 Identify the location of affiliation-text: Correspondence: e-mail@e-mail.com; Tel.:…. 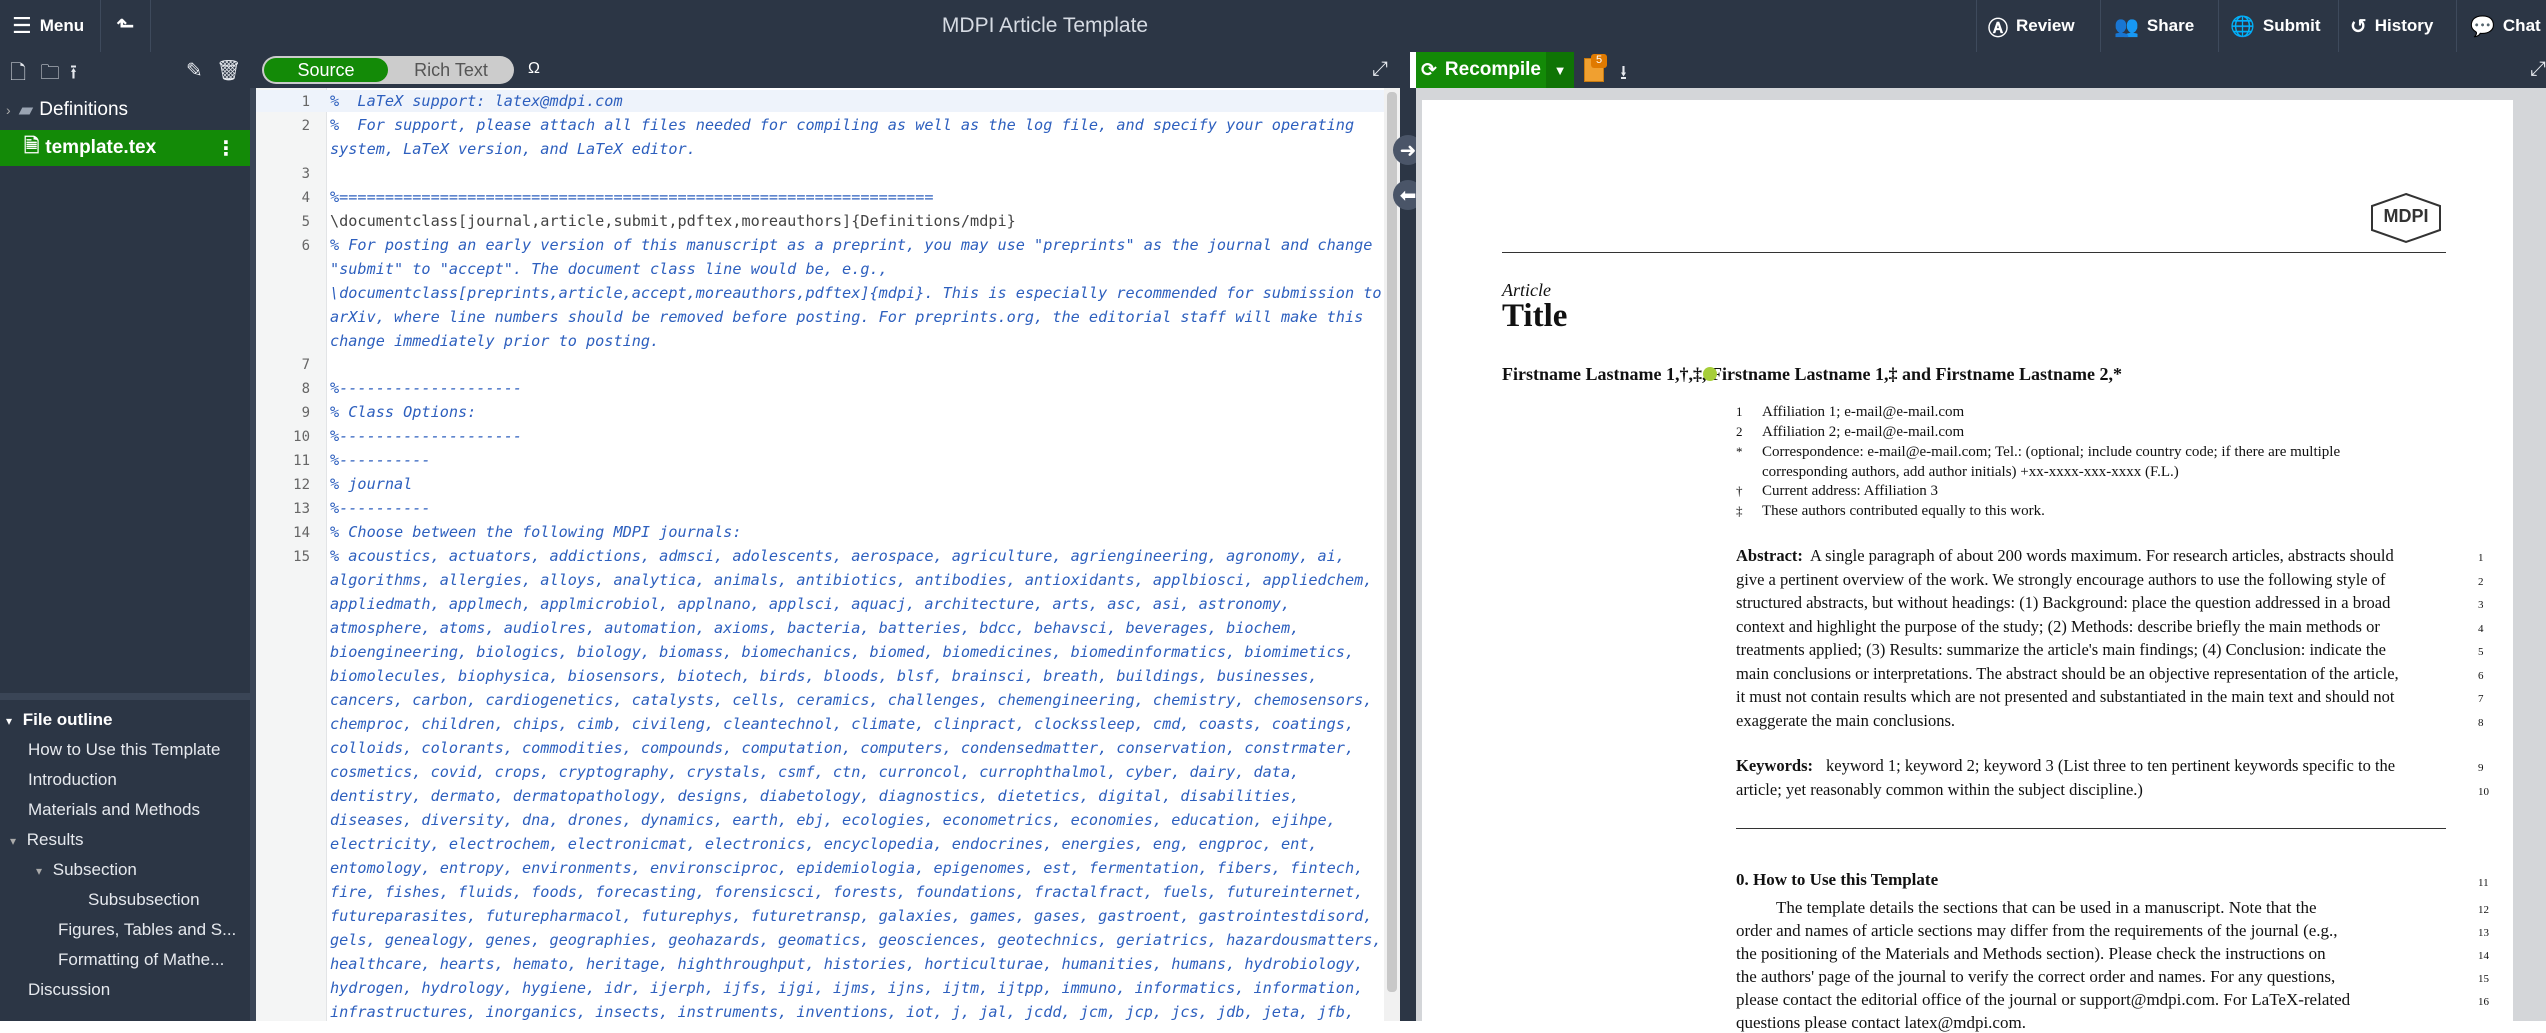
(2051, 452).